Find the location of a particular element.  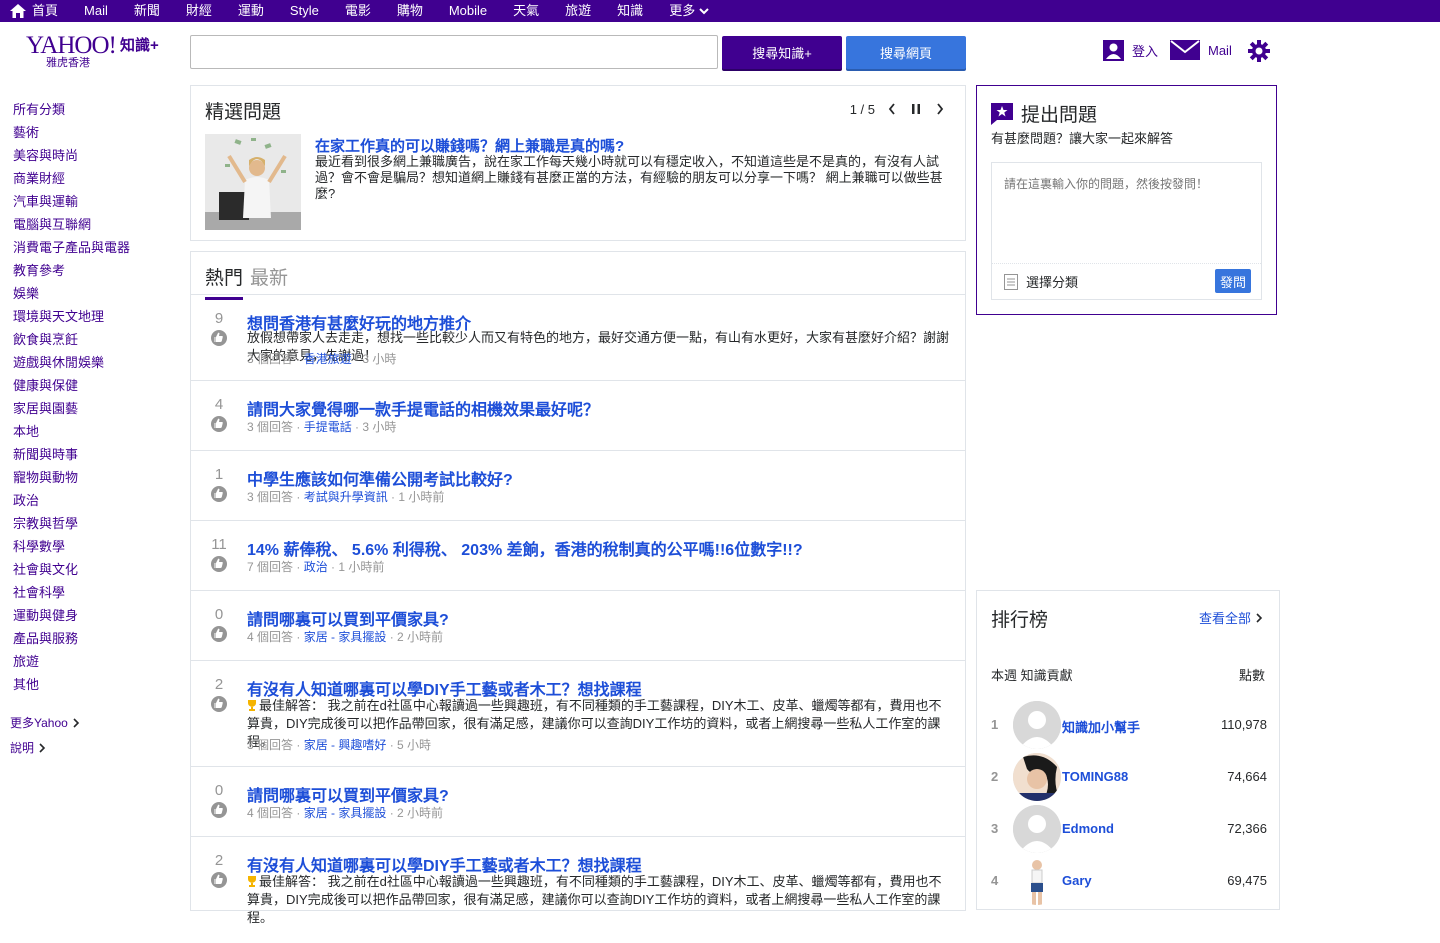

view-all-label: 查看全部 is located at coordinates (1224, 618).